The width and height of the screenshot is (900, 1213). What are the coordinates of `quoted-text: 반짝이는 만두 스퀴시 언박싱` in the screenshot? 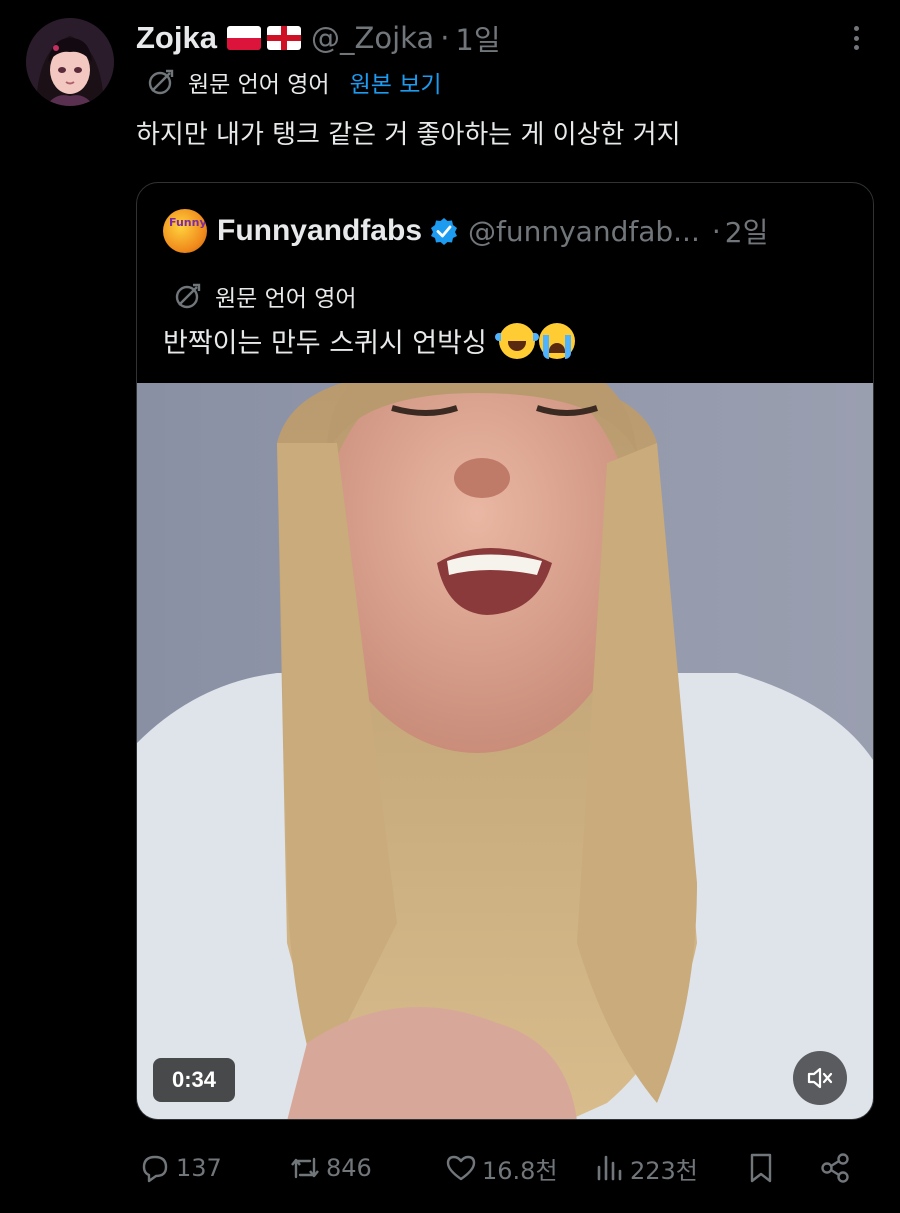 It's located at (325, 343).